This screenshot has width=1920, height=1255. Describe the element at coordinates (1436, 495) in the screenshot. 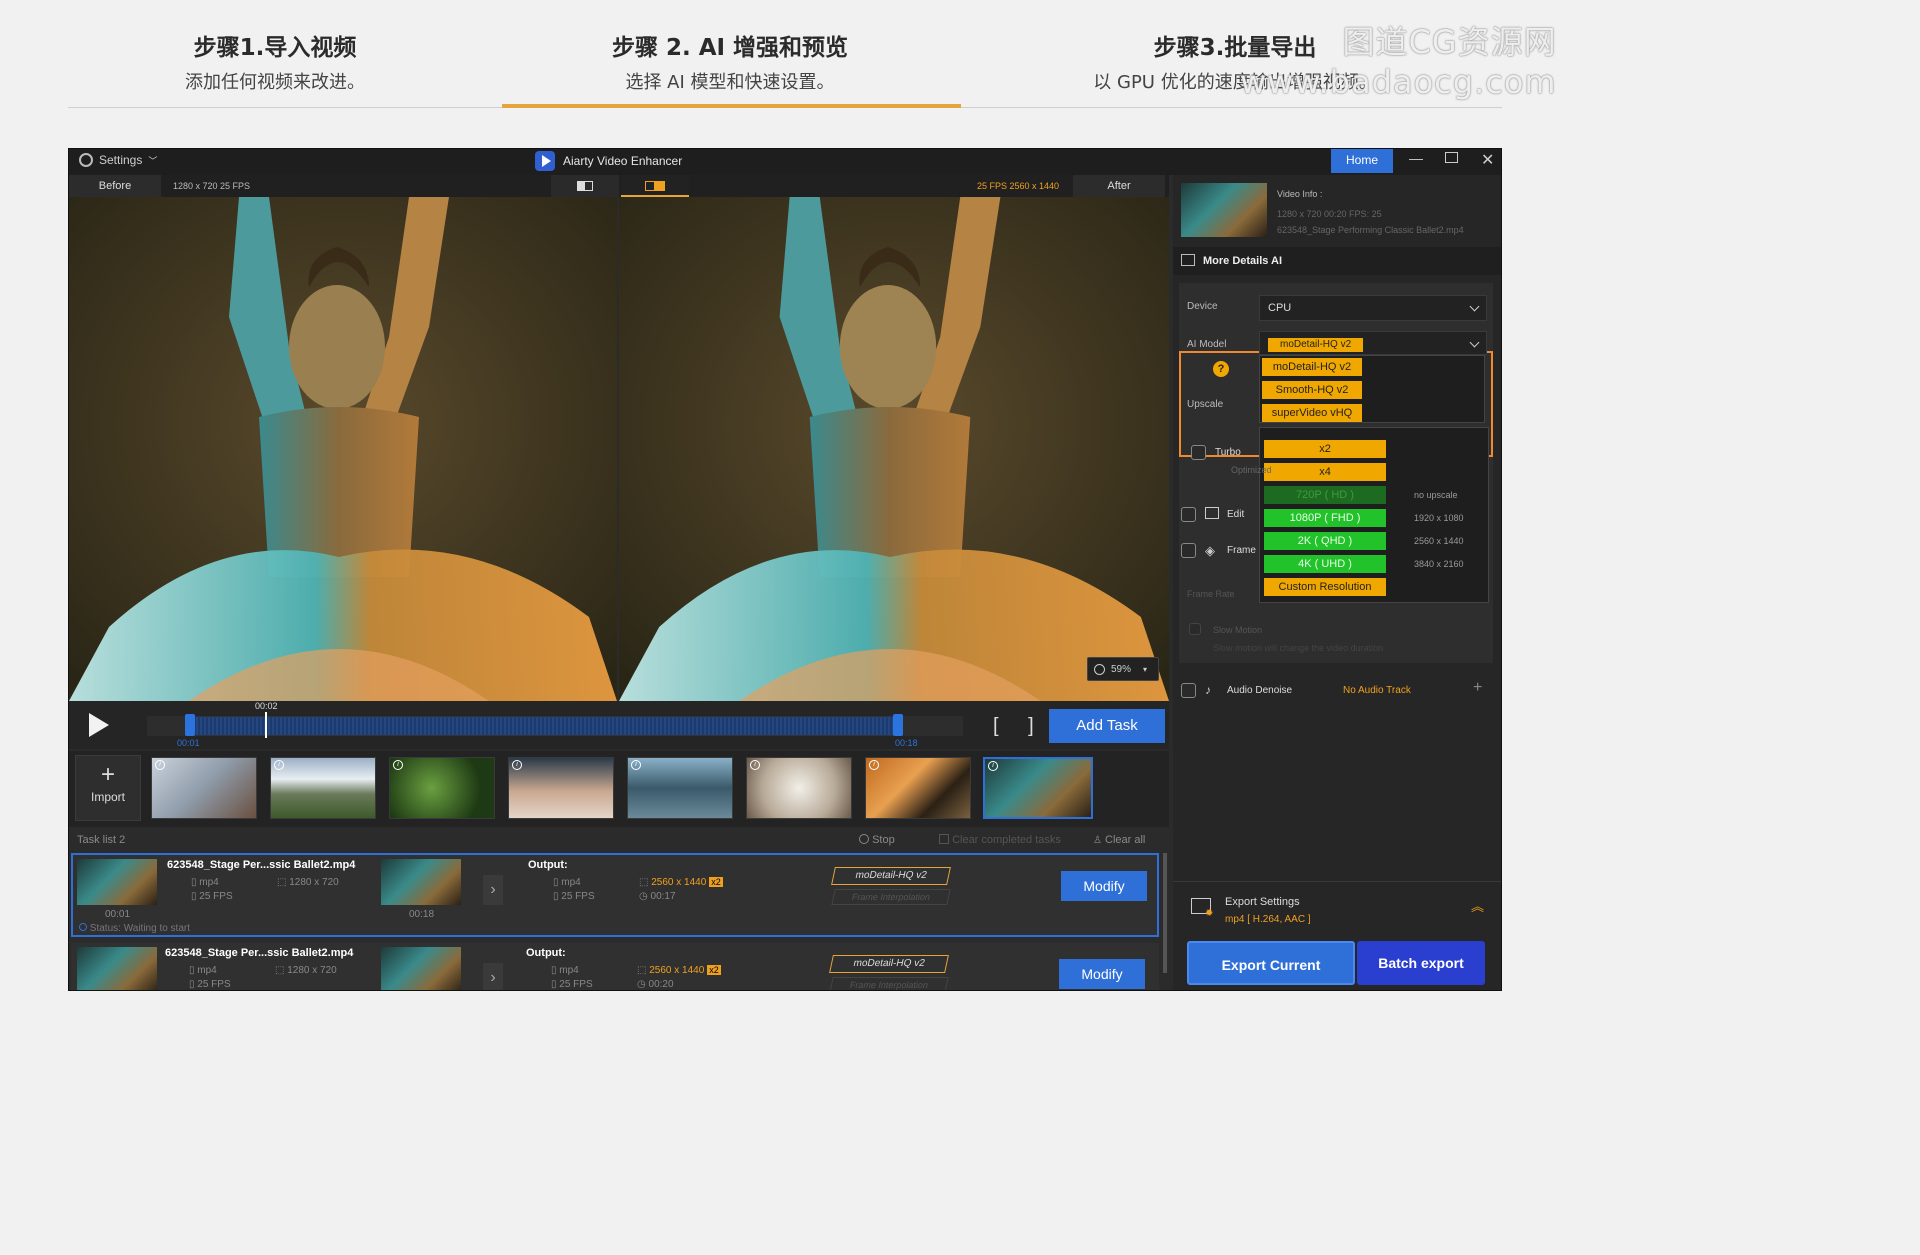

I see `resolution-value: no upscale` at that location.